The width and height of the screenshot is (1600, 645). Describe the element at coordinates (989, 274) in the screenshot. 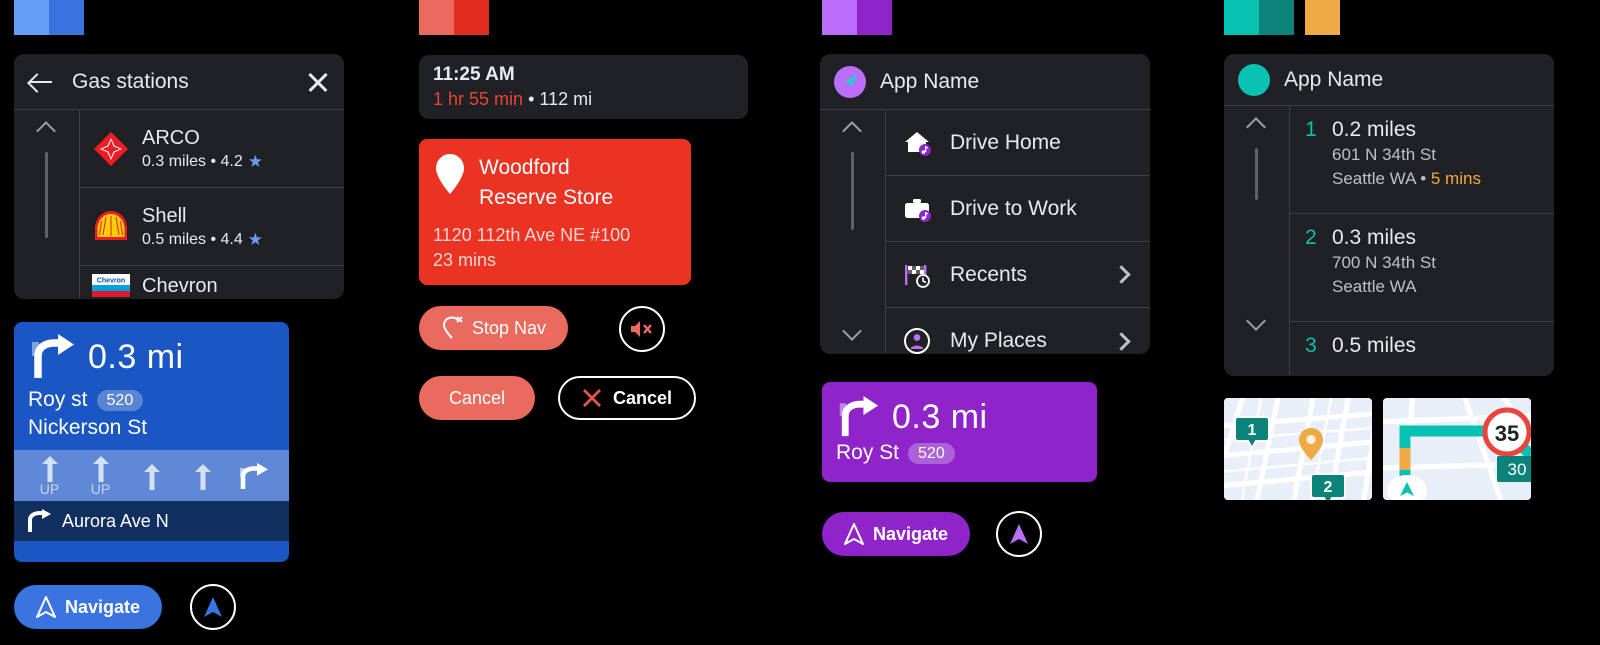

I see `menu-item-label: Recents` at that location.